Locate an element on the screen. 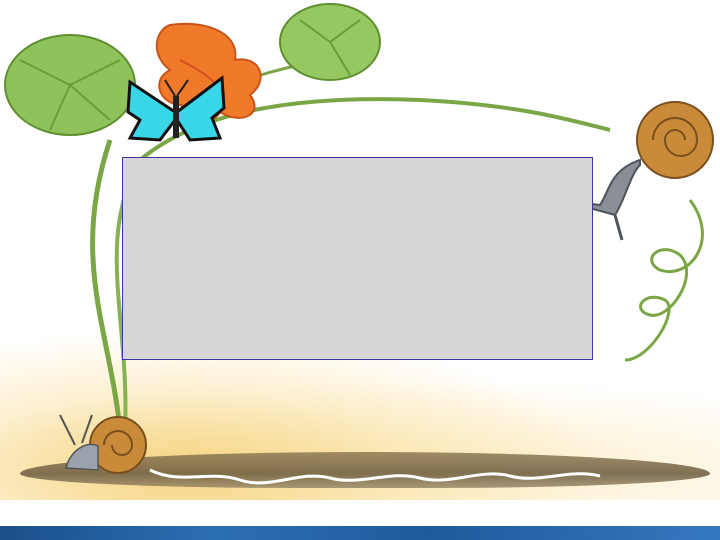 The height and width of the screenshot is (540, 720). bottom-bar is located at coordinates (360, 533).